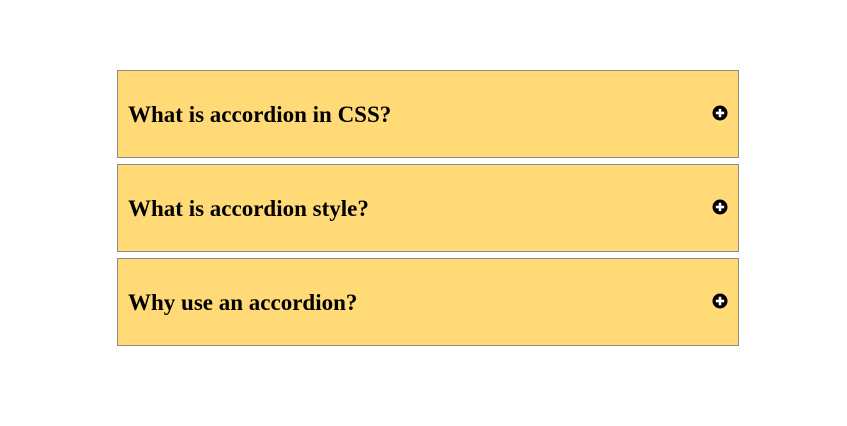  What do you see at coordinates (260, 114) in the screenshot?
I see `accordion-item-title: What is accordion in CSS?` at bounding box center [260, 114].